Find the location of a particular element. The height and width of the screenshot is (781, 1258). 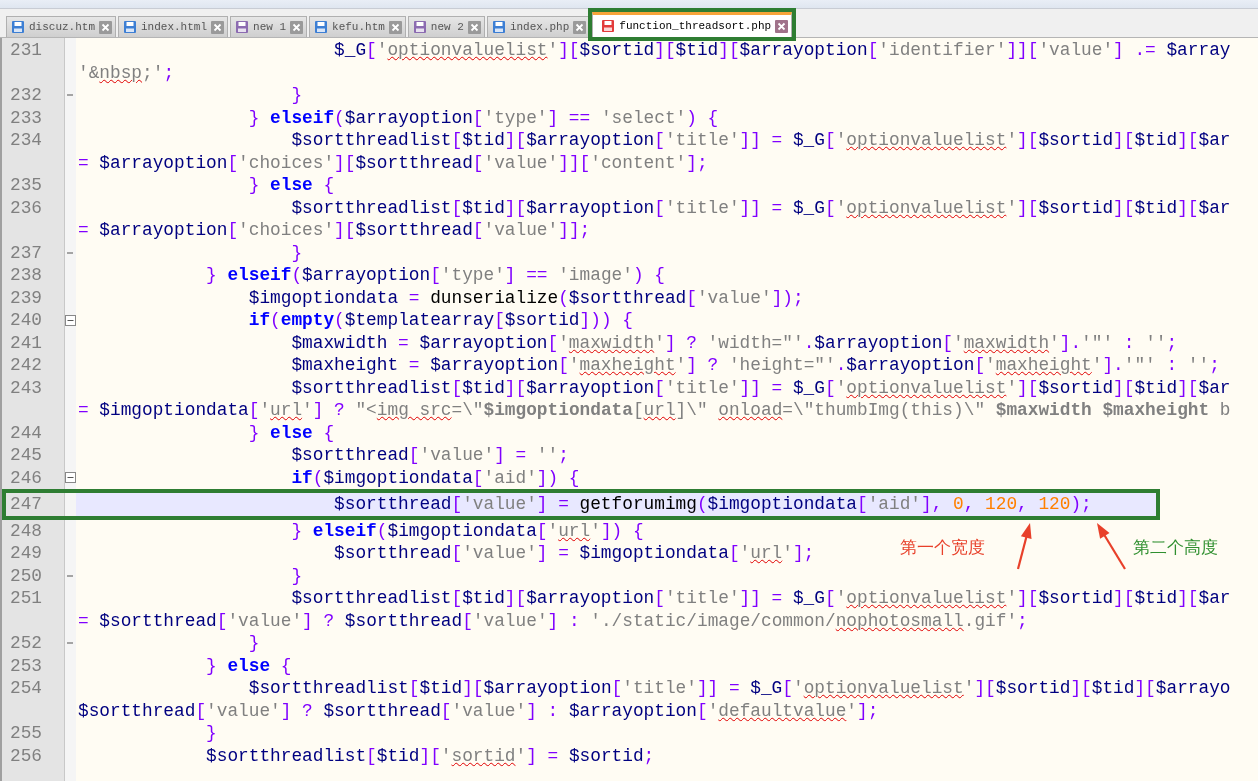

code-line: $sortthreadlist[$tid][$arrayoption['title']] = $_G['optionvaluelist'][$sortid][$tid][$arrayo is located at coordinates (739, 688).